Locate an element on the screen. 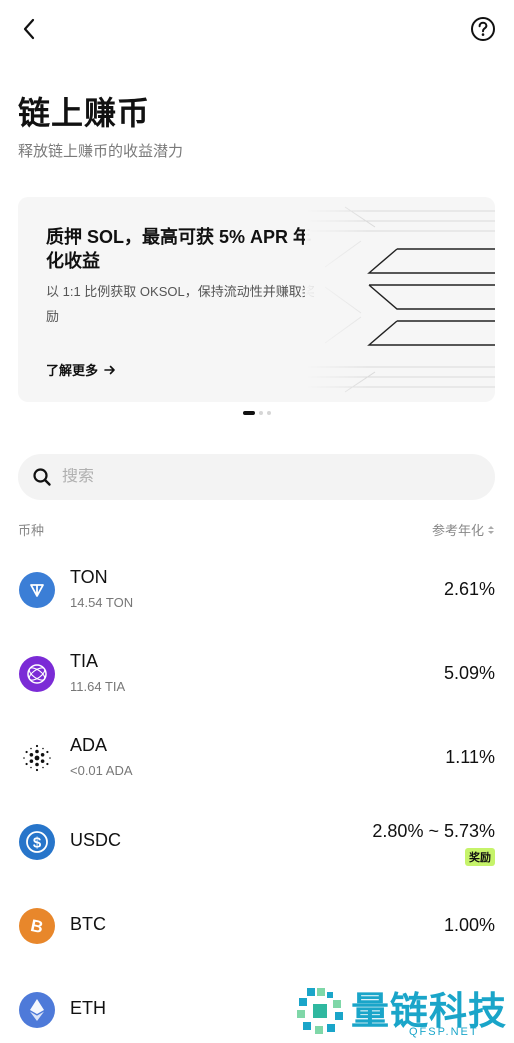  ton-icon is located at coordinates (37, 590).